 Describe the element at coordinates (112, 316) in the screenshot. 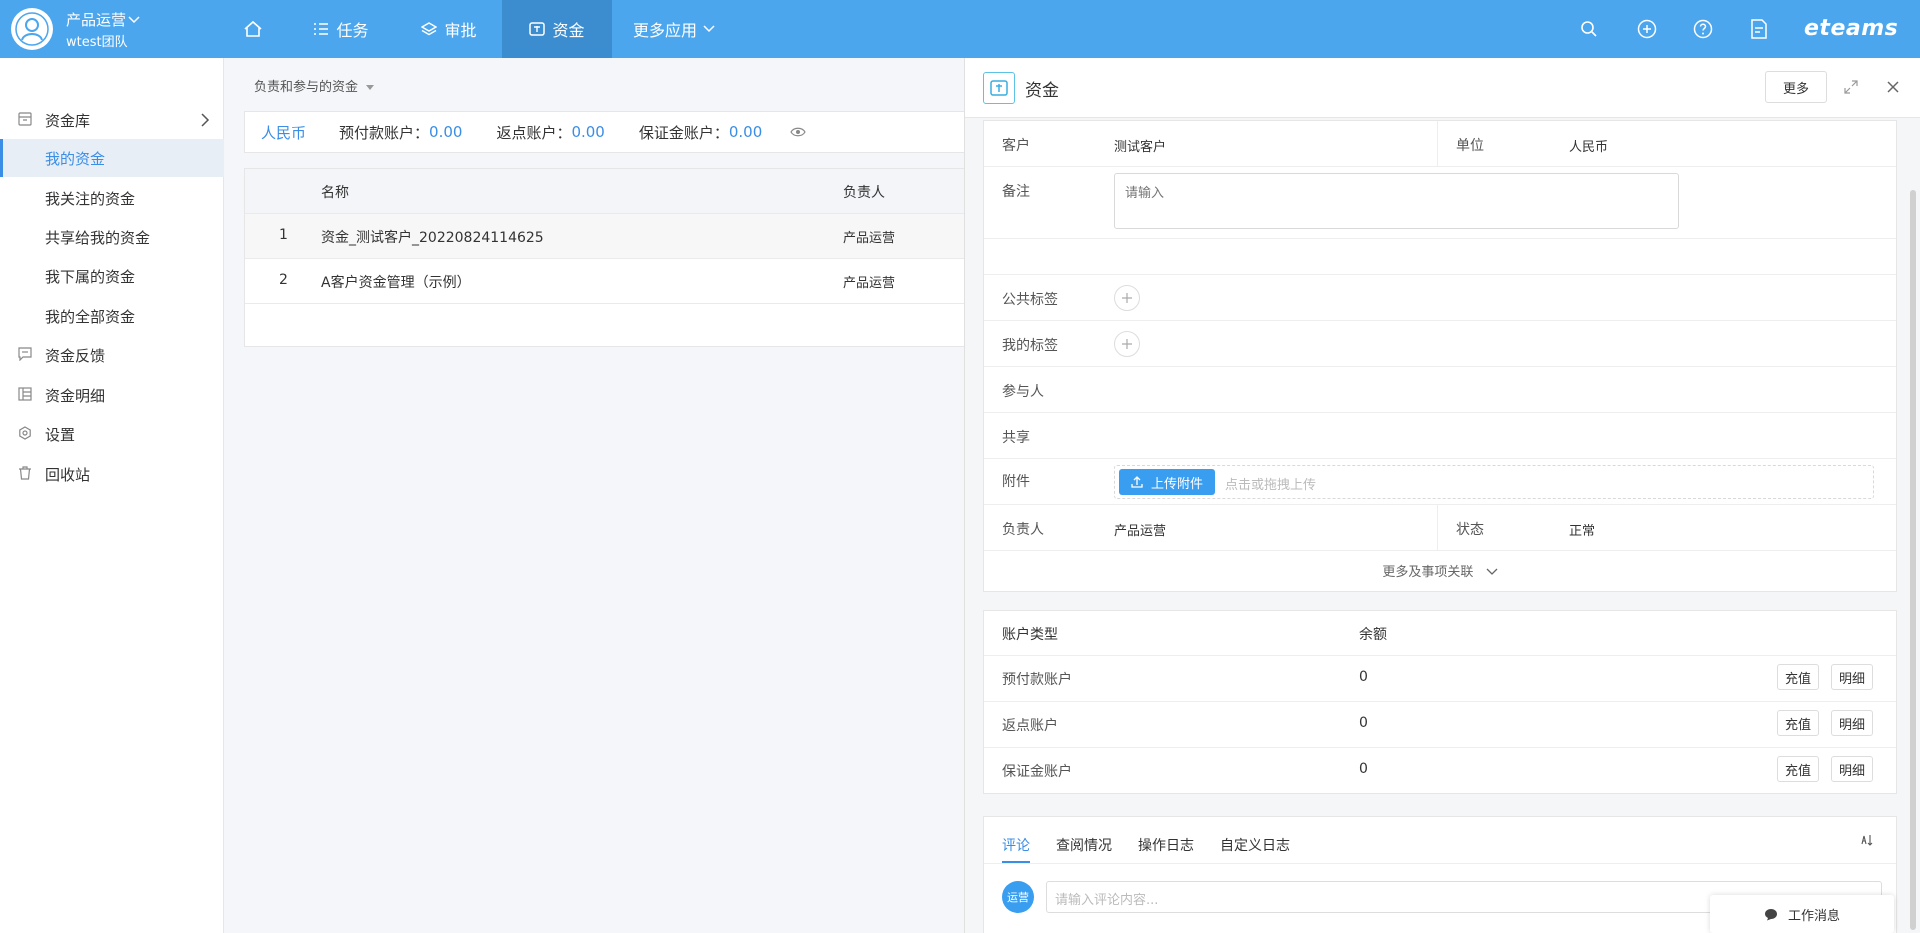

I see `sidebar-item-all-funds: 我的全部资金` at that location.